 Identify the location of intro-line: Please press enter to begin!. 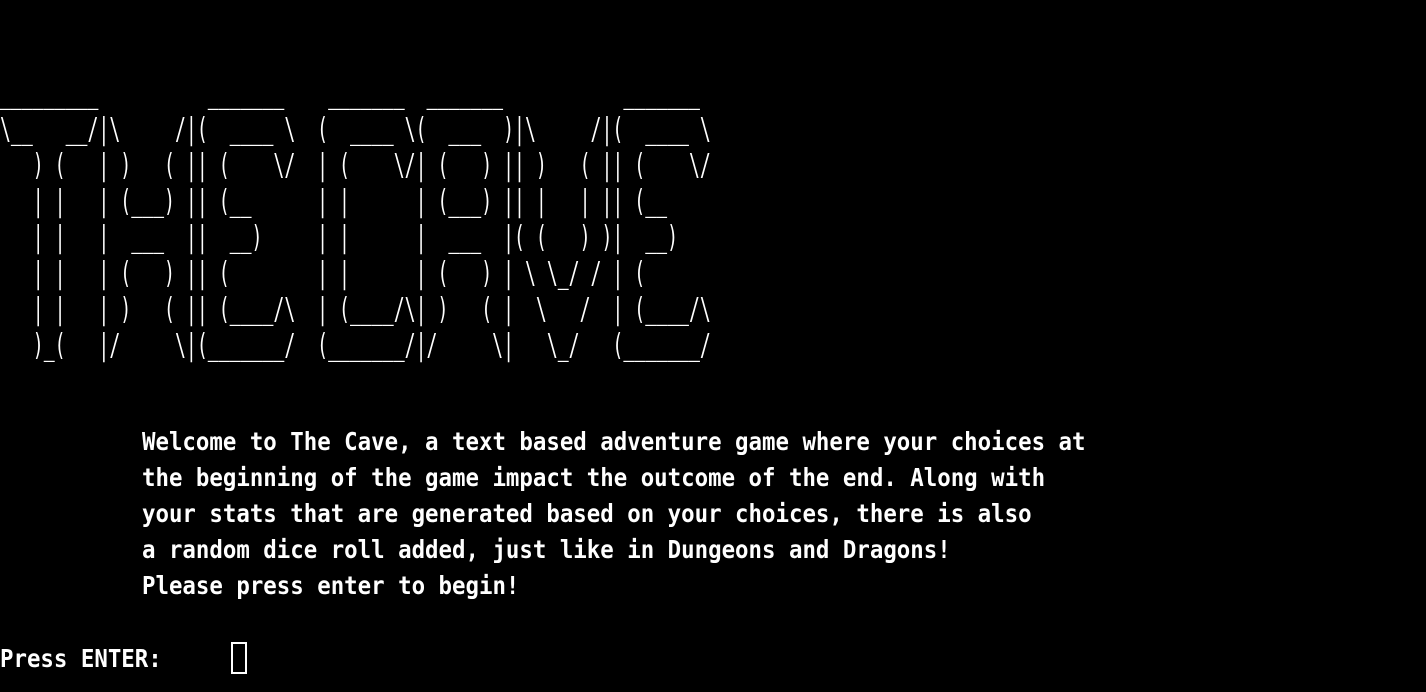
(331, 585).